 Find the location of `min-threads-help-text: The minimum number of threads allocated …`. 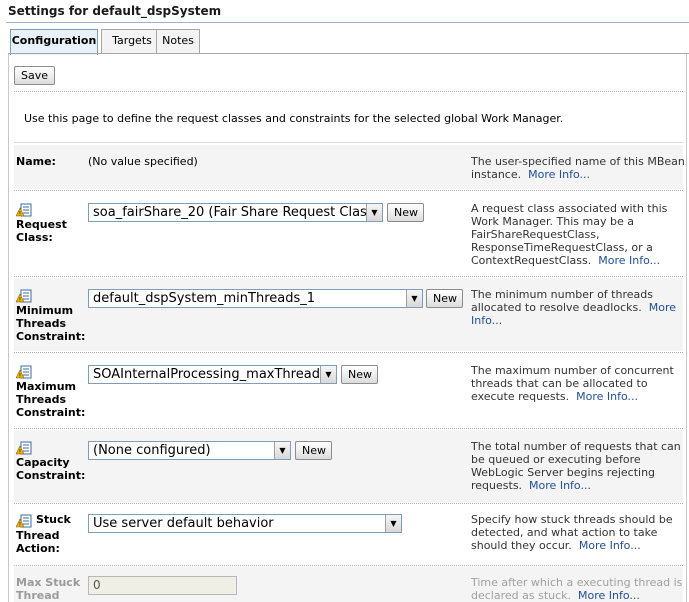

min-threads-help-text: The minimum number of threads allocated … is located at coordinates (562, 301).